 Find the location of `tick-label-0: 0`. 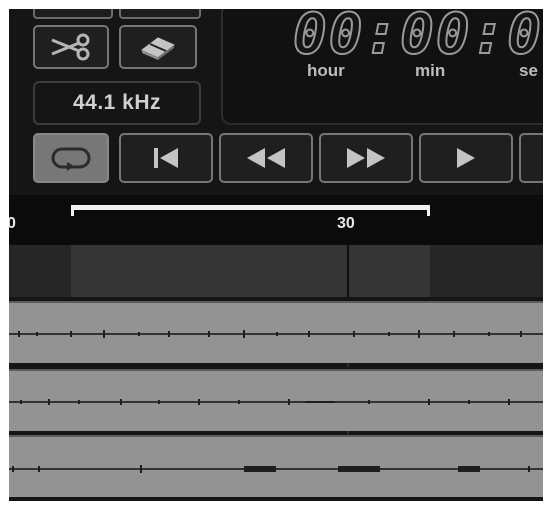

tick-label-0: 0 is located at coordinates (12, 223).